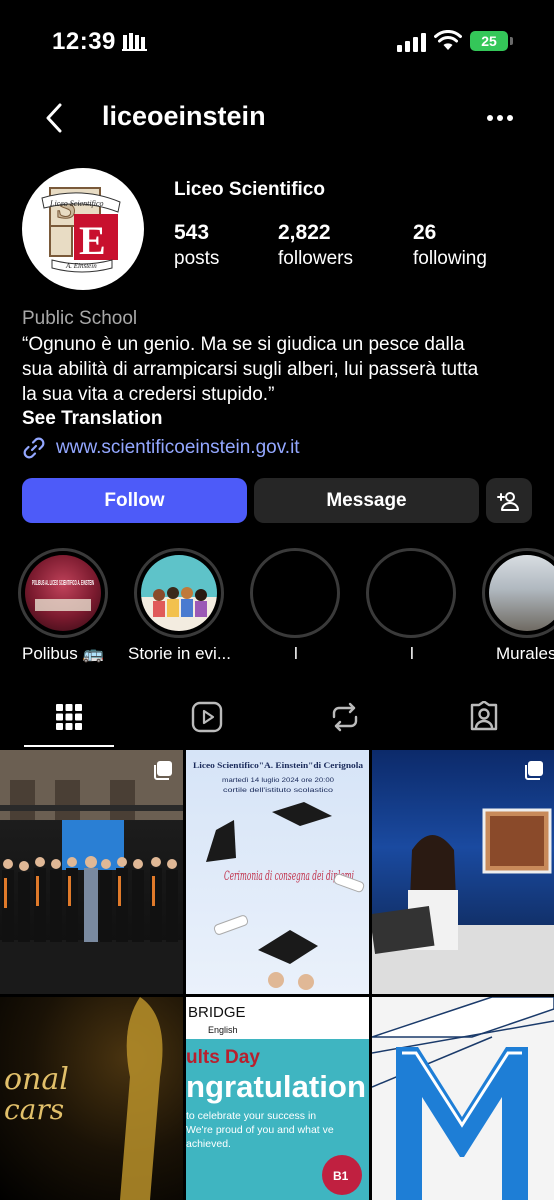 The height and width of the screenshot is (1200, 554). What do you see at coordinates (76, 203) in the screenshot?
I see `avatar-text-top: Liceo Scientifico` at bounding box center [76, 203].